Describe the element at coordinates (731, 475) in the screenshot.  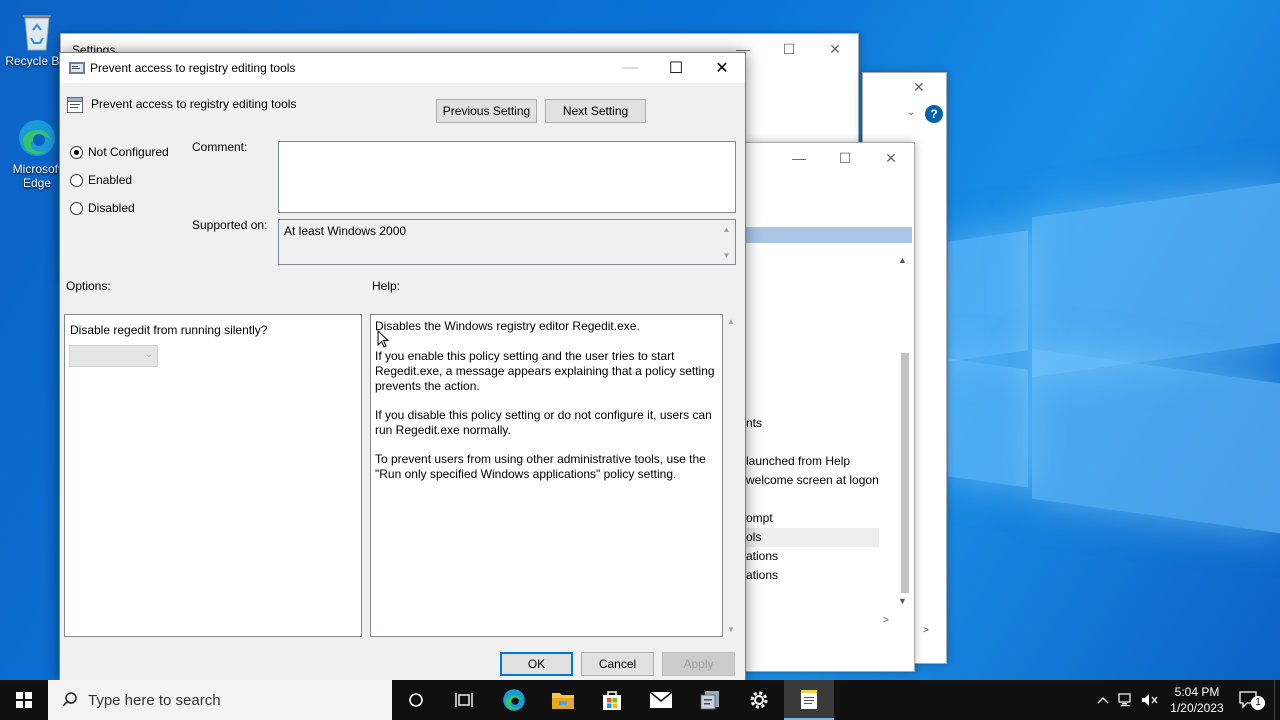
I see `help-scrollbar: ▲ ▼` at that location.